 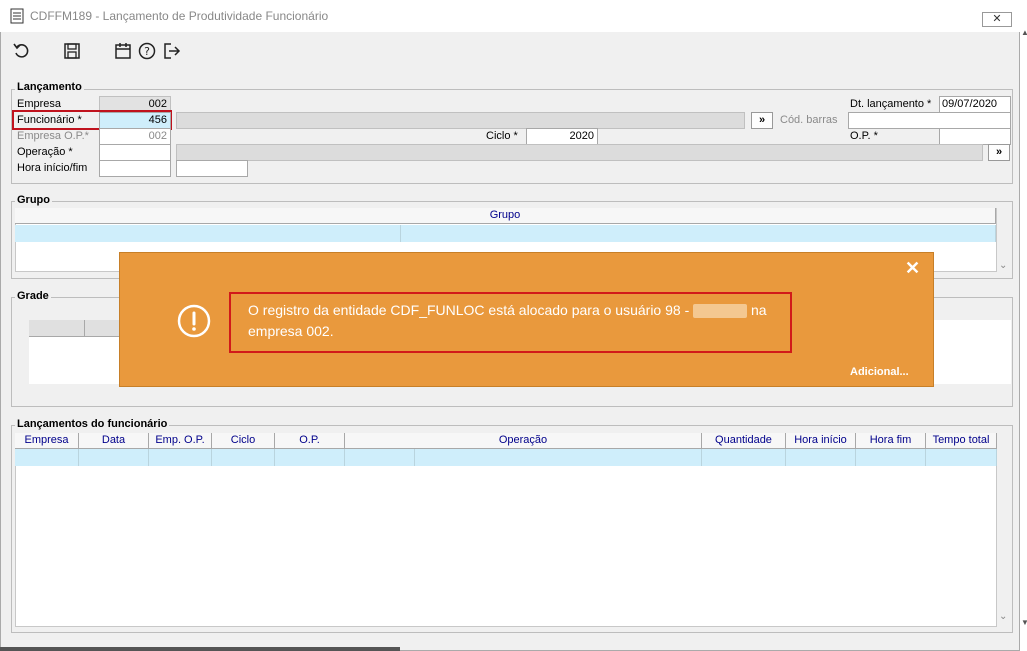 What do you see at coordinates (1003, 616) in the screenshot?
I see `lancamentos-scroll-down-icon: ⌄` at bounding box center [1003, 616].